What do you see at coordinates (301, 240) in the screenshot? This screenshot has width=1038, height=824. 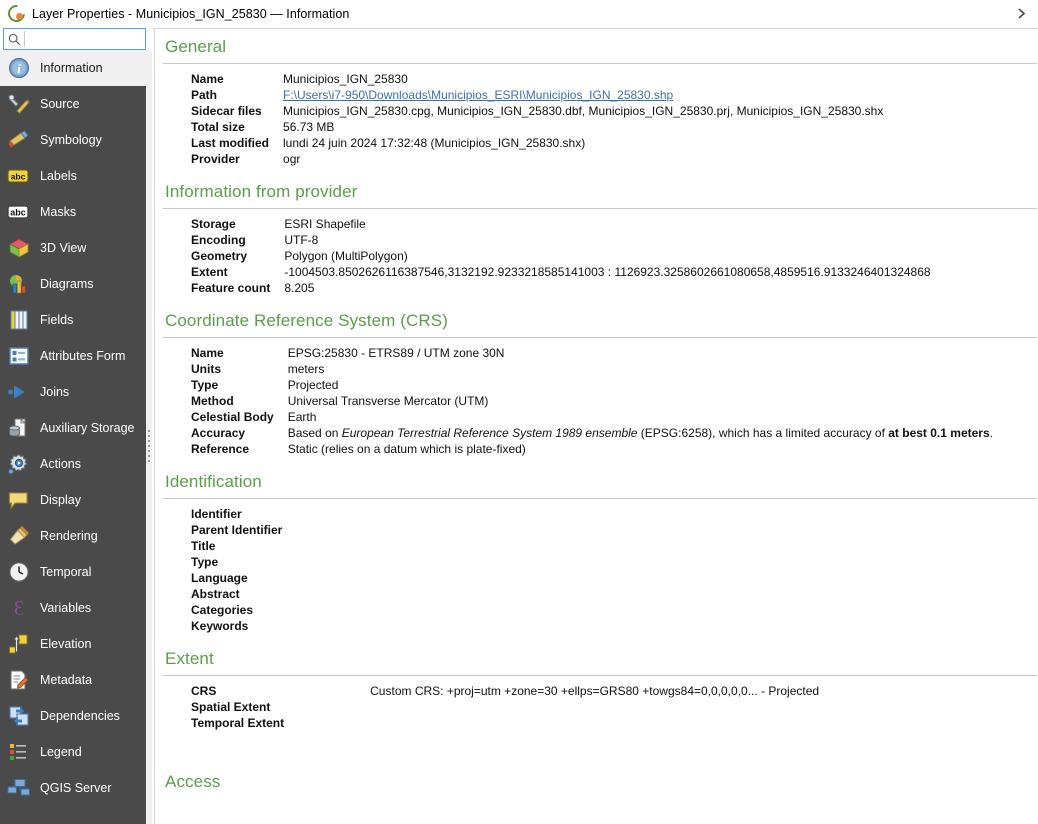 I see `row-value: UTF-8` at bounding box center [301, 240].